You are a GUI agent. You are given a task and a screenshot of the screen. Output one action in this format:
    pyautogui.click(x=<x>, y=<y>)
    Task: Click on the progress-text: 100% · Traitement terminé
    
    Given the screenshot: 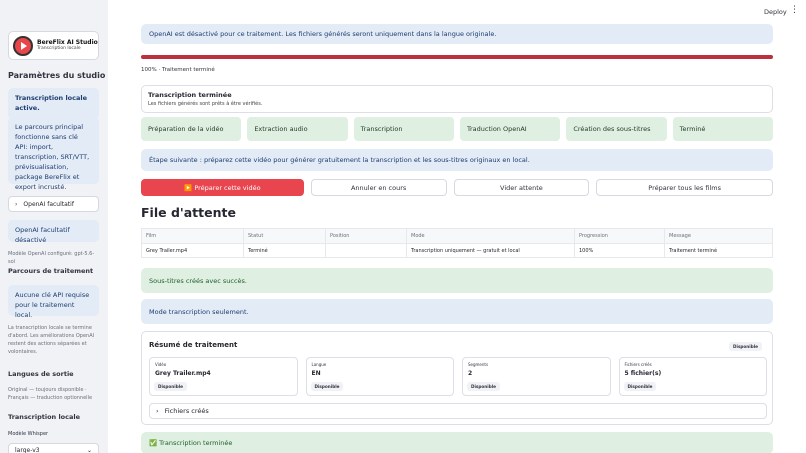 What is the action you would take?
    pyautogui.click(x=178, y=70)
    